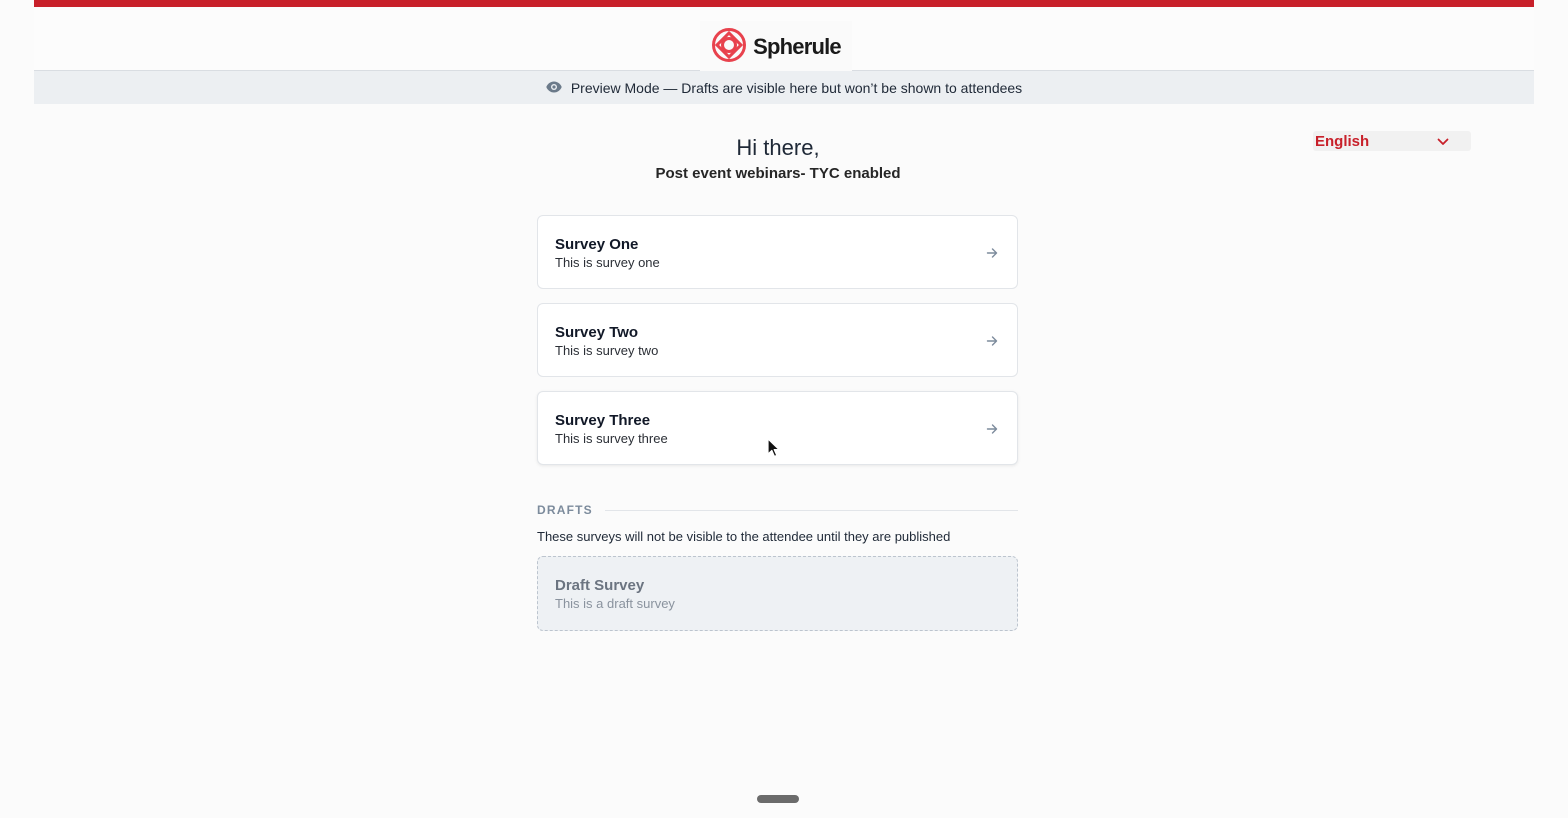 This screenshot has height=818, width=1568. I want to click on divider, so click(811, 510).